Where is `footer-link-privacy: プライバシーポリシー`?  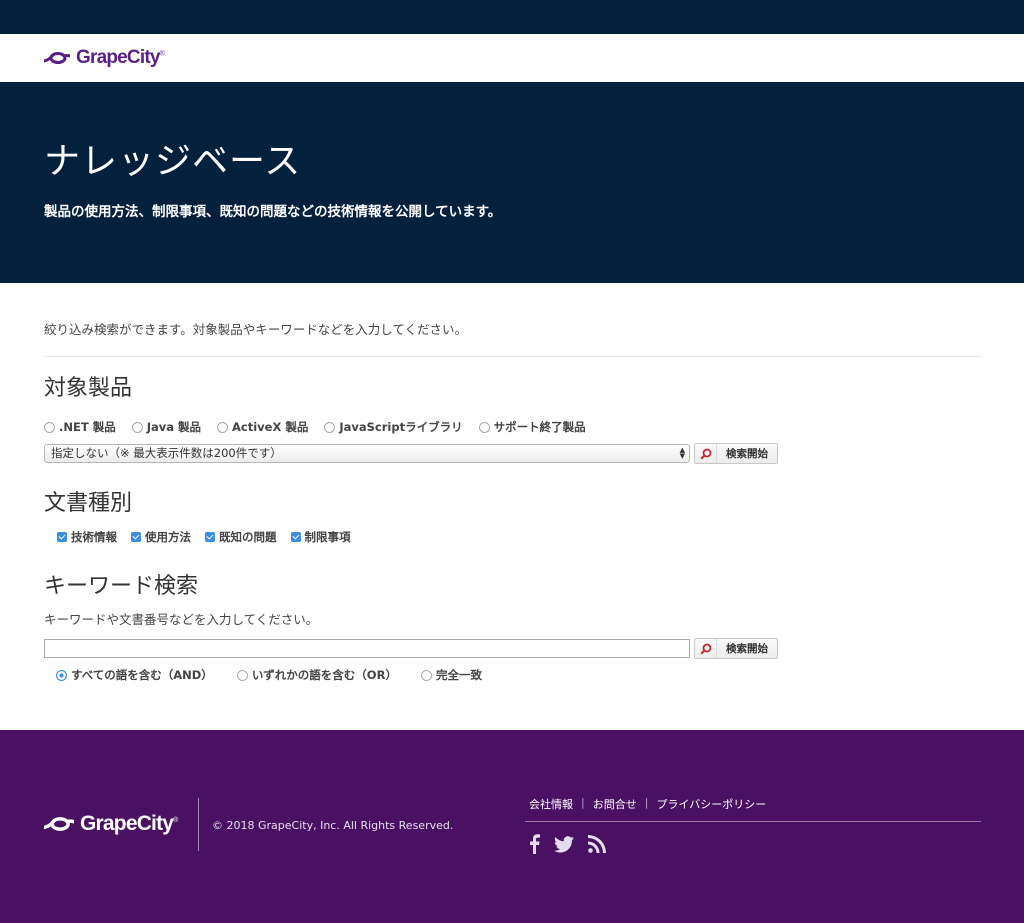 footer-link-privacy: プライバシーポリシー is located at coordinates (711, 804).